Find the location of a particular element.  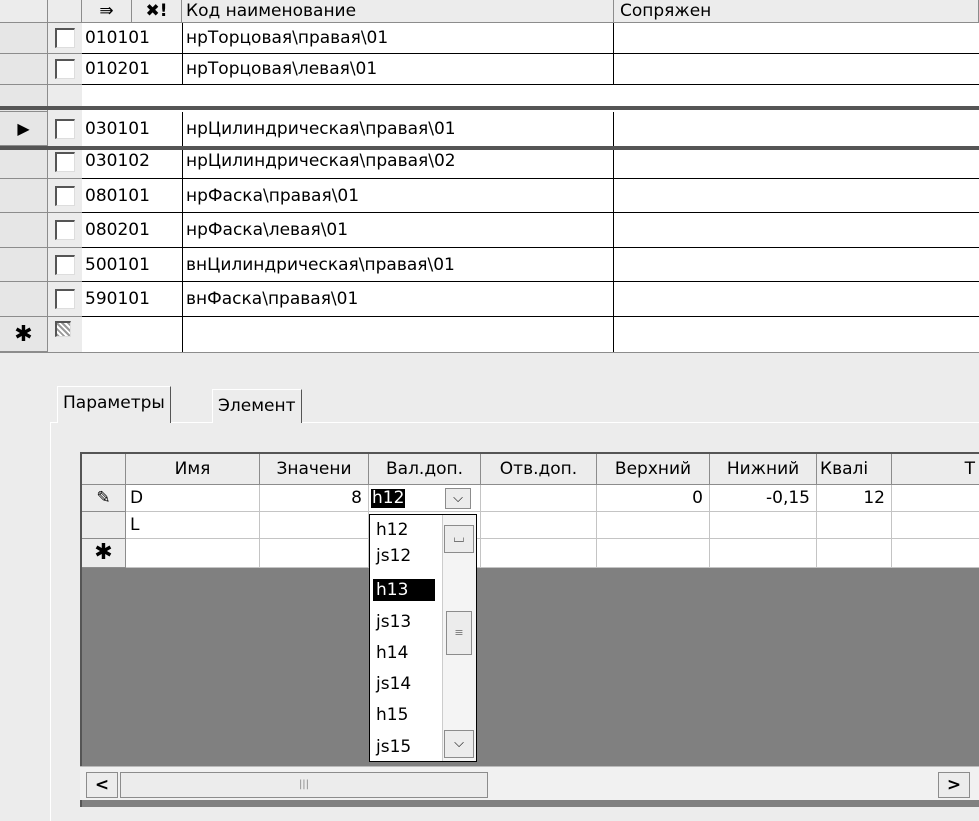

column-header-hole-tolerance: Отв.доп. is located at coordinates (539, 469).